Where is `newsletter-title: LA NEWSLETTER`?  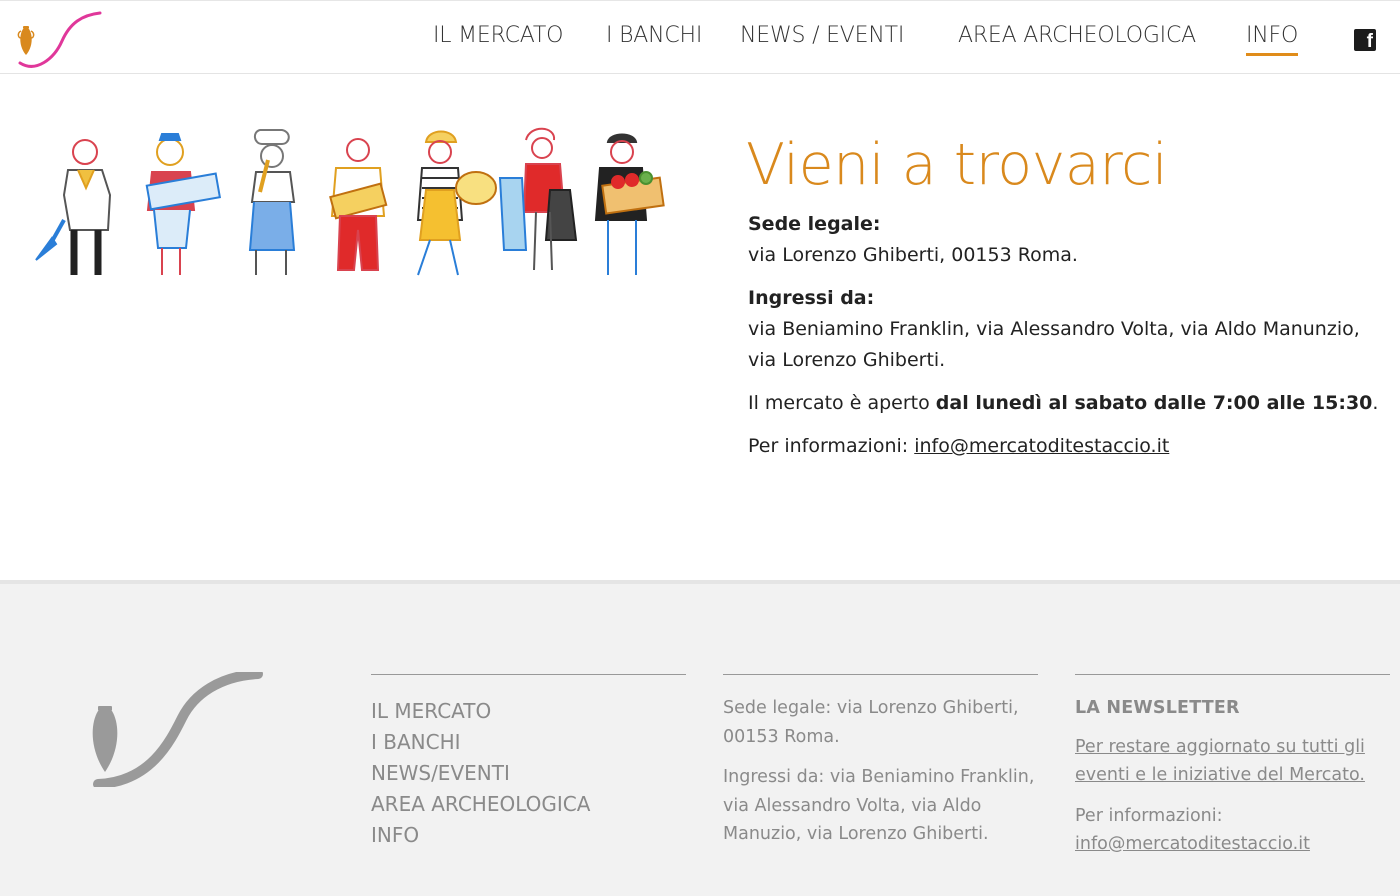
newsletter-title: LA NEWSLETTER is located at coordinates (1157, 708).